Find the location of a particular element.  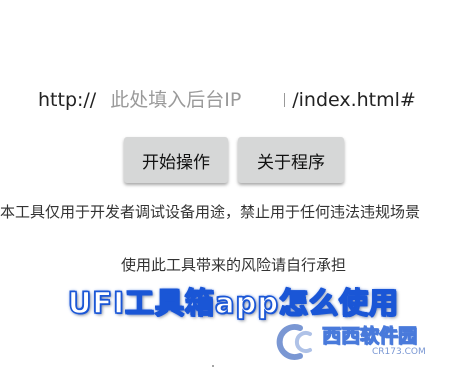

watermark-site-name: 西西软件园 is located at coordinates (370, 336).